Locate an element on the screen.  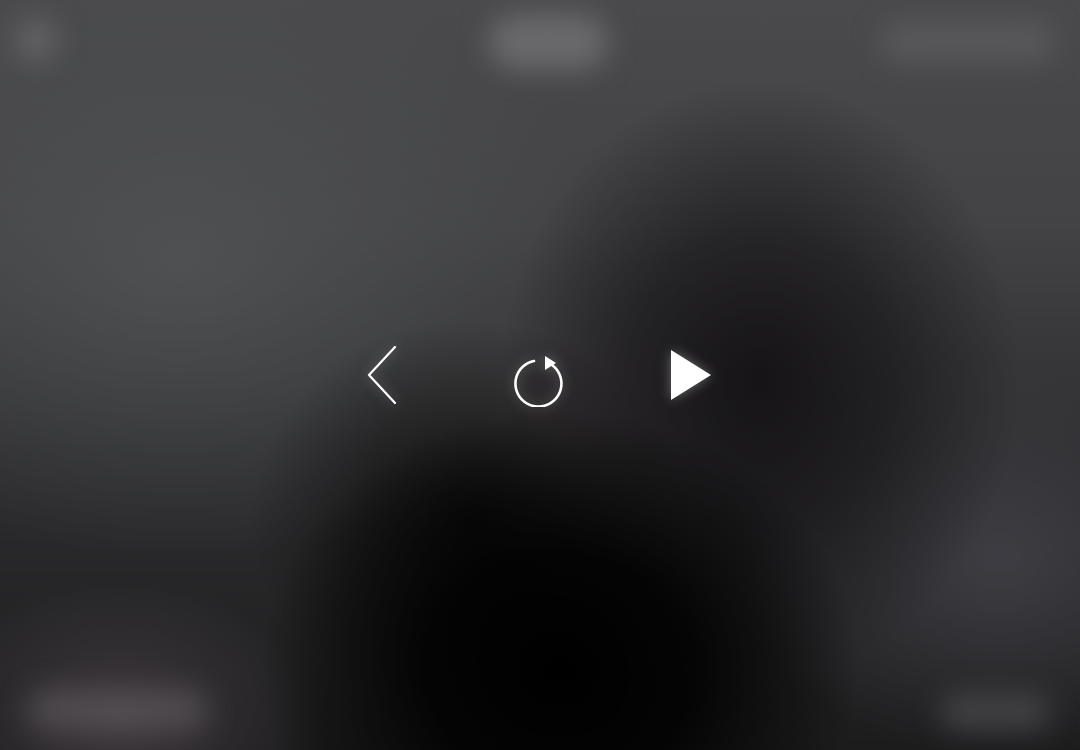
blurred-bottom-left-control is located at coordinates (118, 710).